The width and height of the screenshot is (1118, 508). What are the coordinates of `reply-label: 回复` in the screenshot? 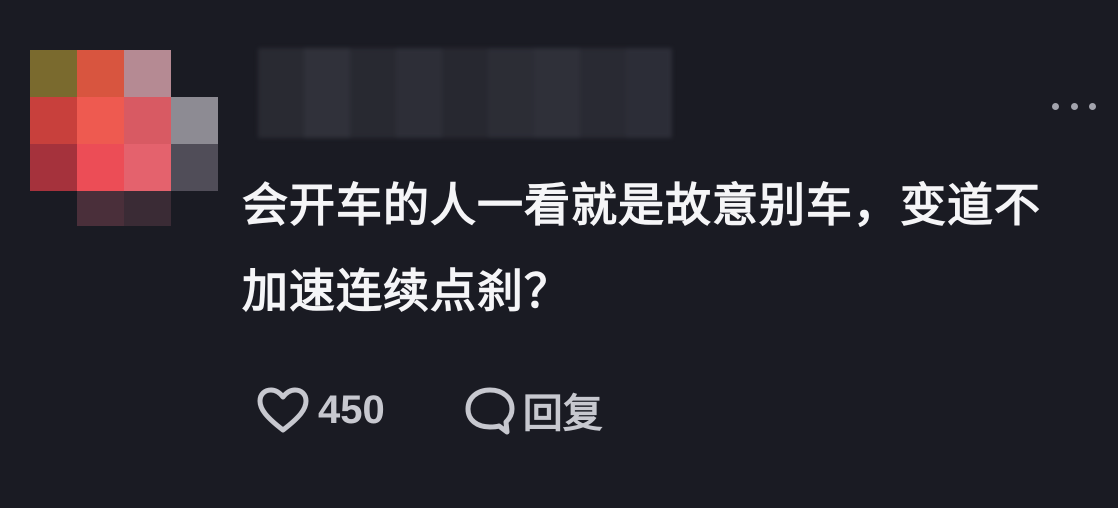 It's located at (562, 414).